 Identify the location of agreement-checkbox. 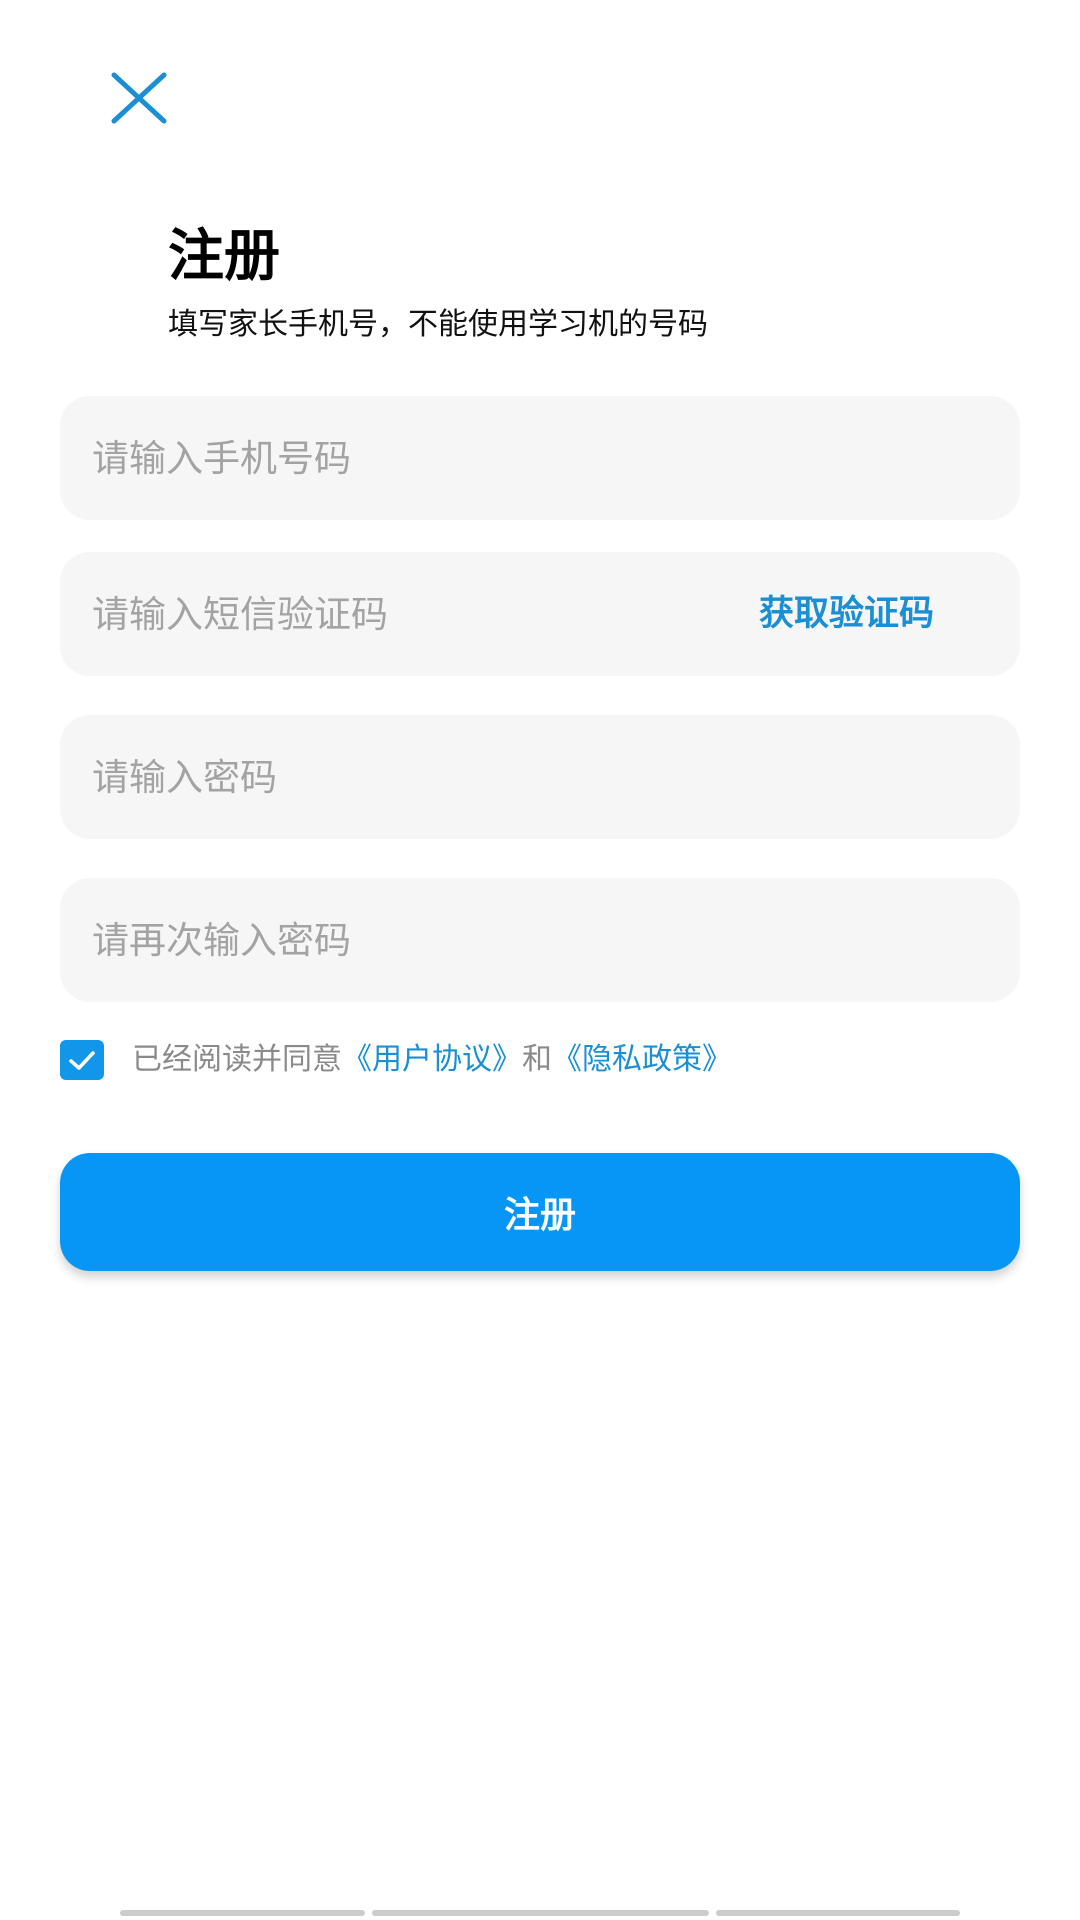
(82, 1060).